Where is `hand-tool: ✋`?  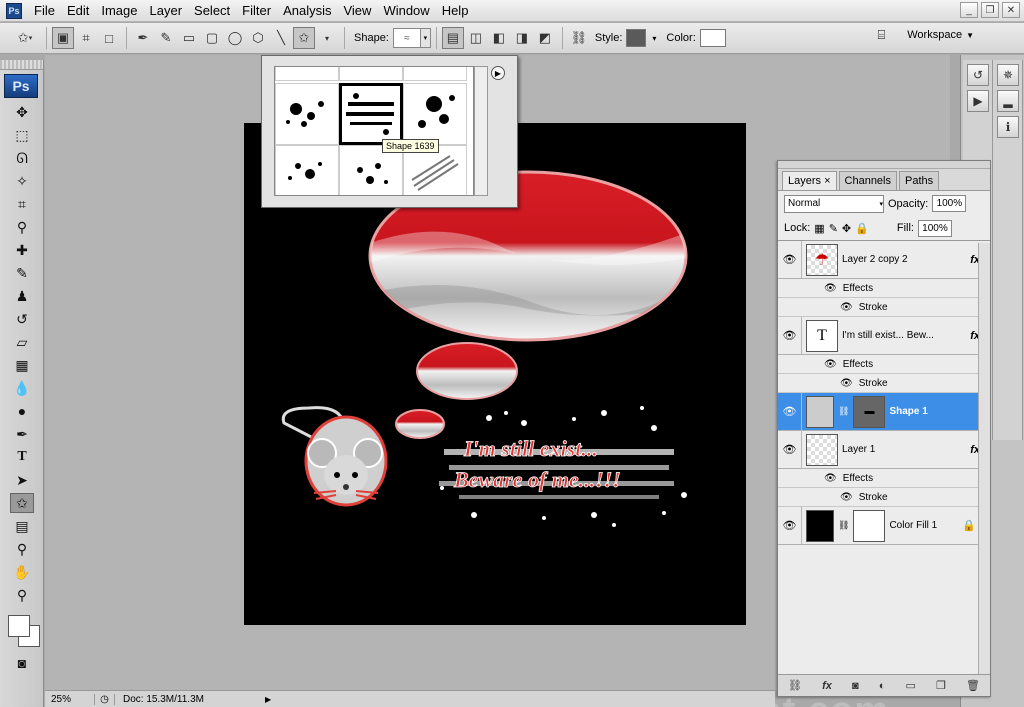
hand-tool: ✋ is located at coordinates (22, 572).